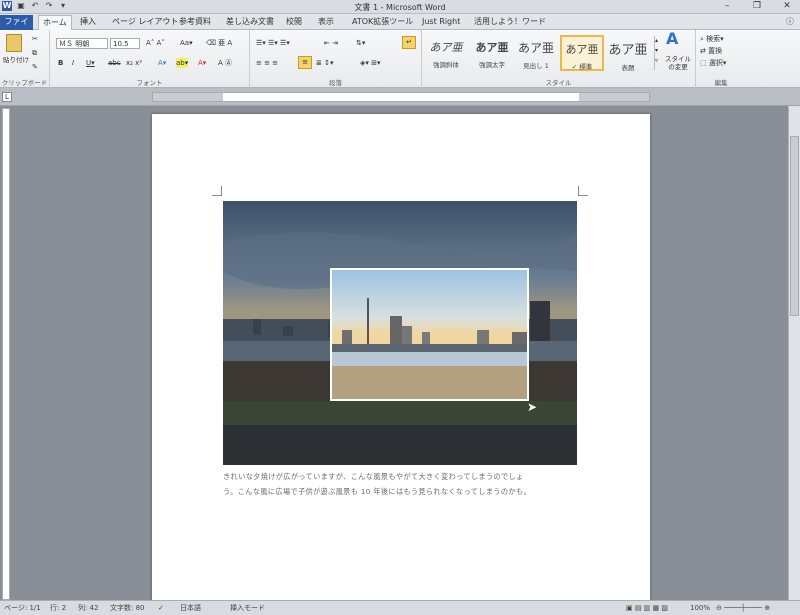 The image size is (800, 615). What do you see at coordinates (247, 608) in the screenshot?
I see `status-insert-mode: 挿入モード` at bounding box center [247, 608].